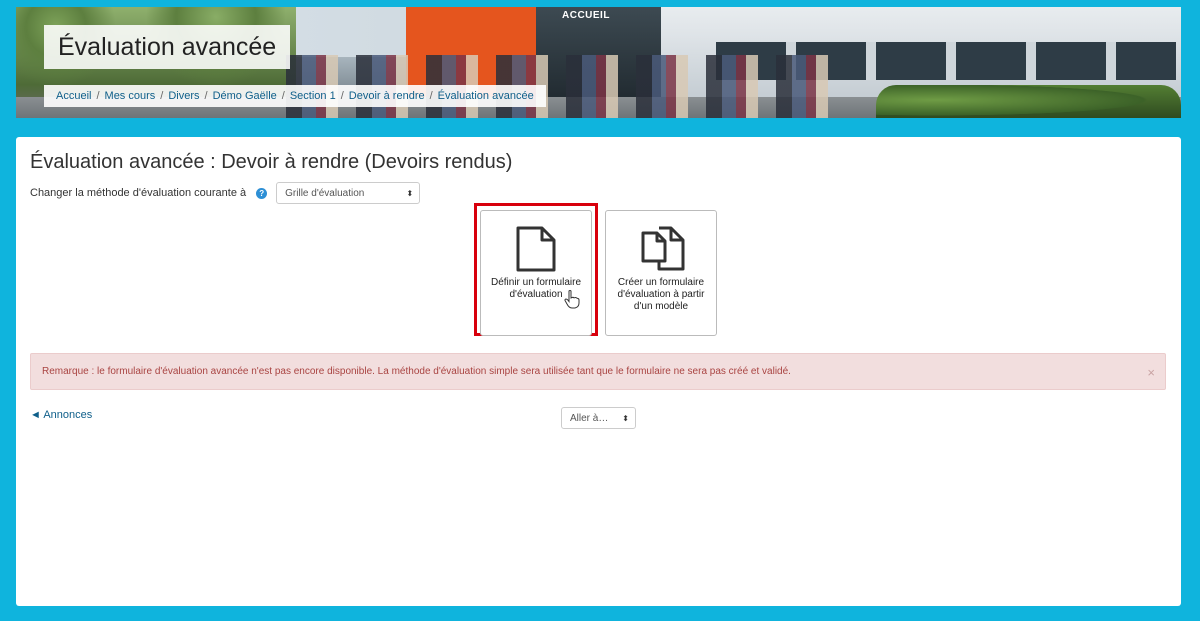  I want to click on breadcrumb-item-divers: Divers, so click(183, 96).